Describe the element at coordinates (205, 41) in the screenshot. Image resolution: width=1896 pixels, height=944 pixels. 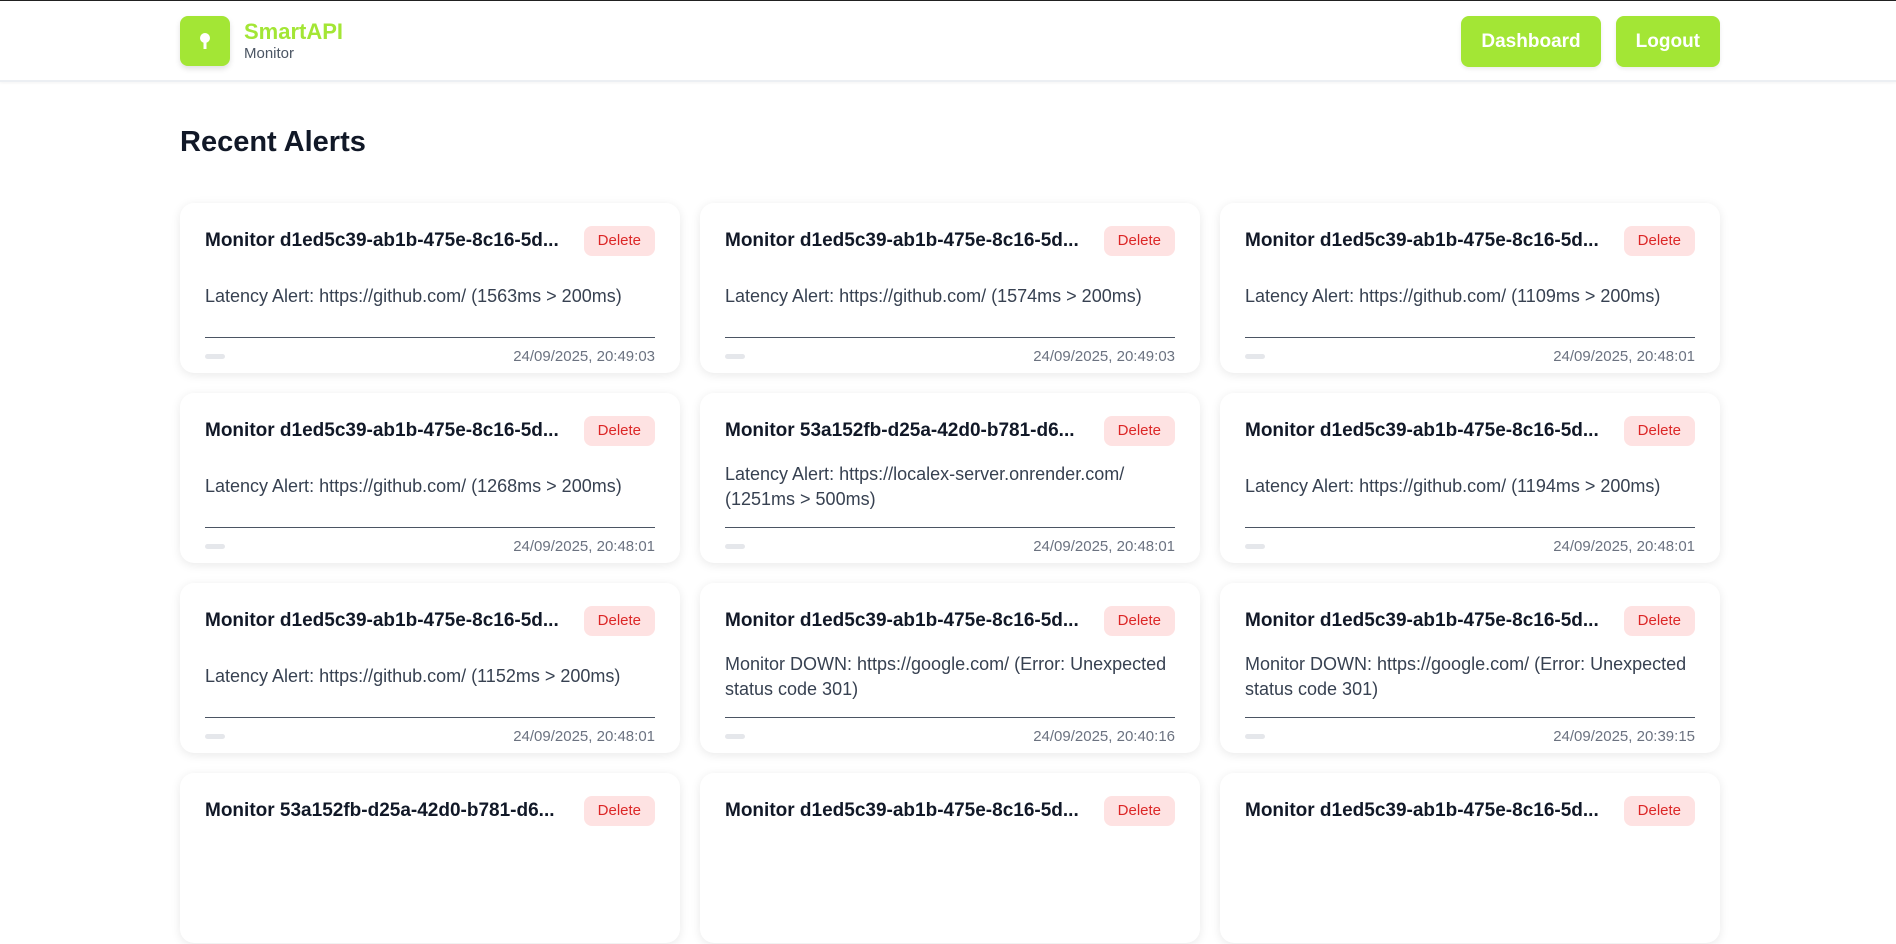
I see `key-icon` at that location.